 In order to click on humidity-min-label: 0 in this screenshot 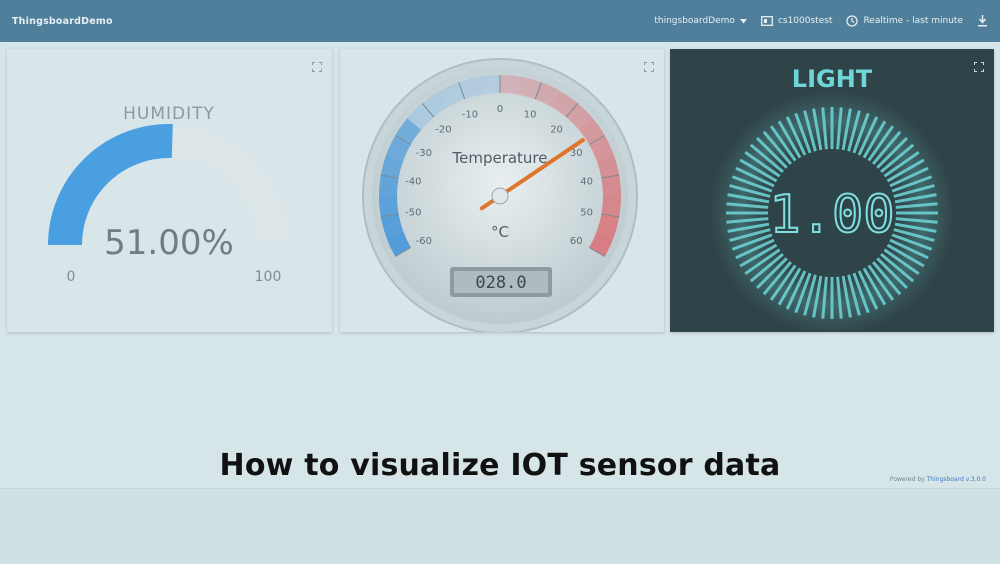, I will do `click(71, 277)`.